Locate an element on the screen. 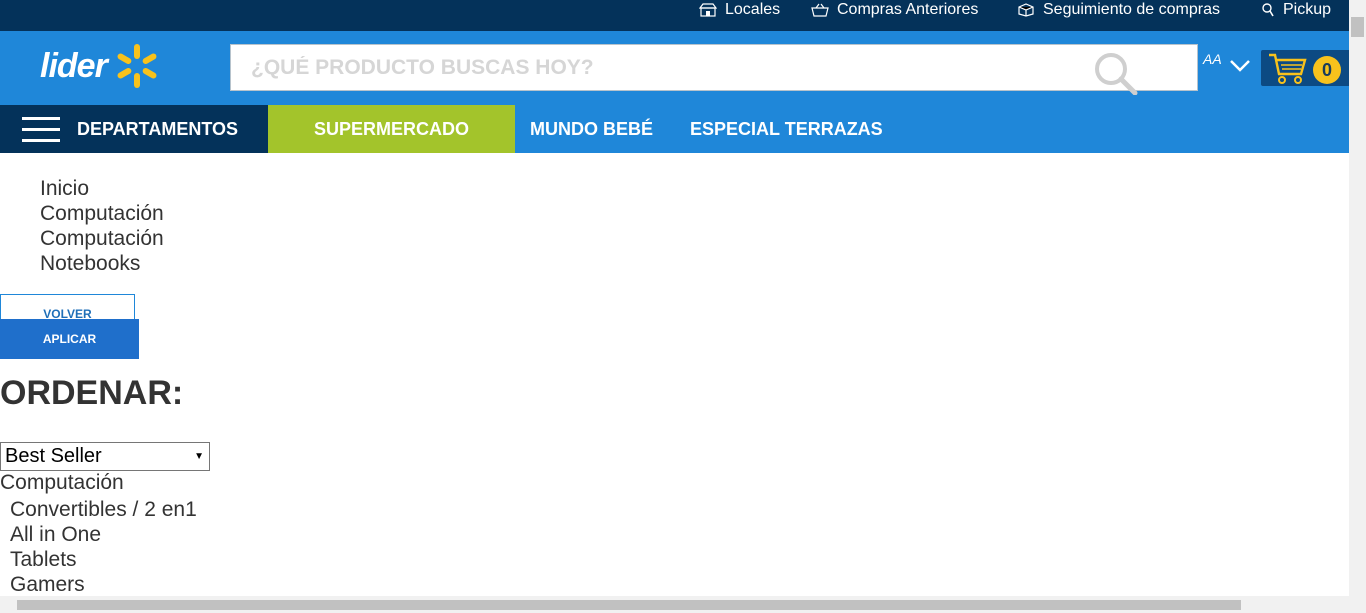 This screenshot has height=613, width=1366. basket-icon is located at coordinates (820, 10).